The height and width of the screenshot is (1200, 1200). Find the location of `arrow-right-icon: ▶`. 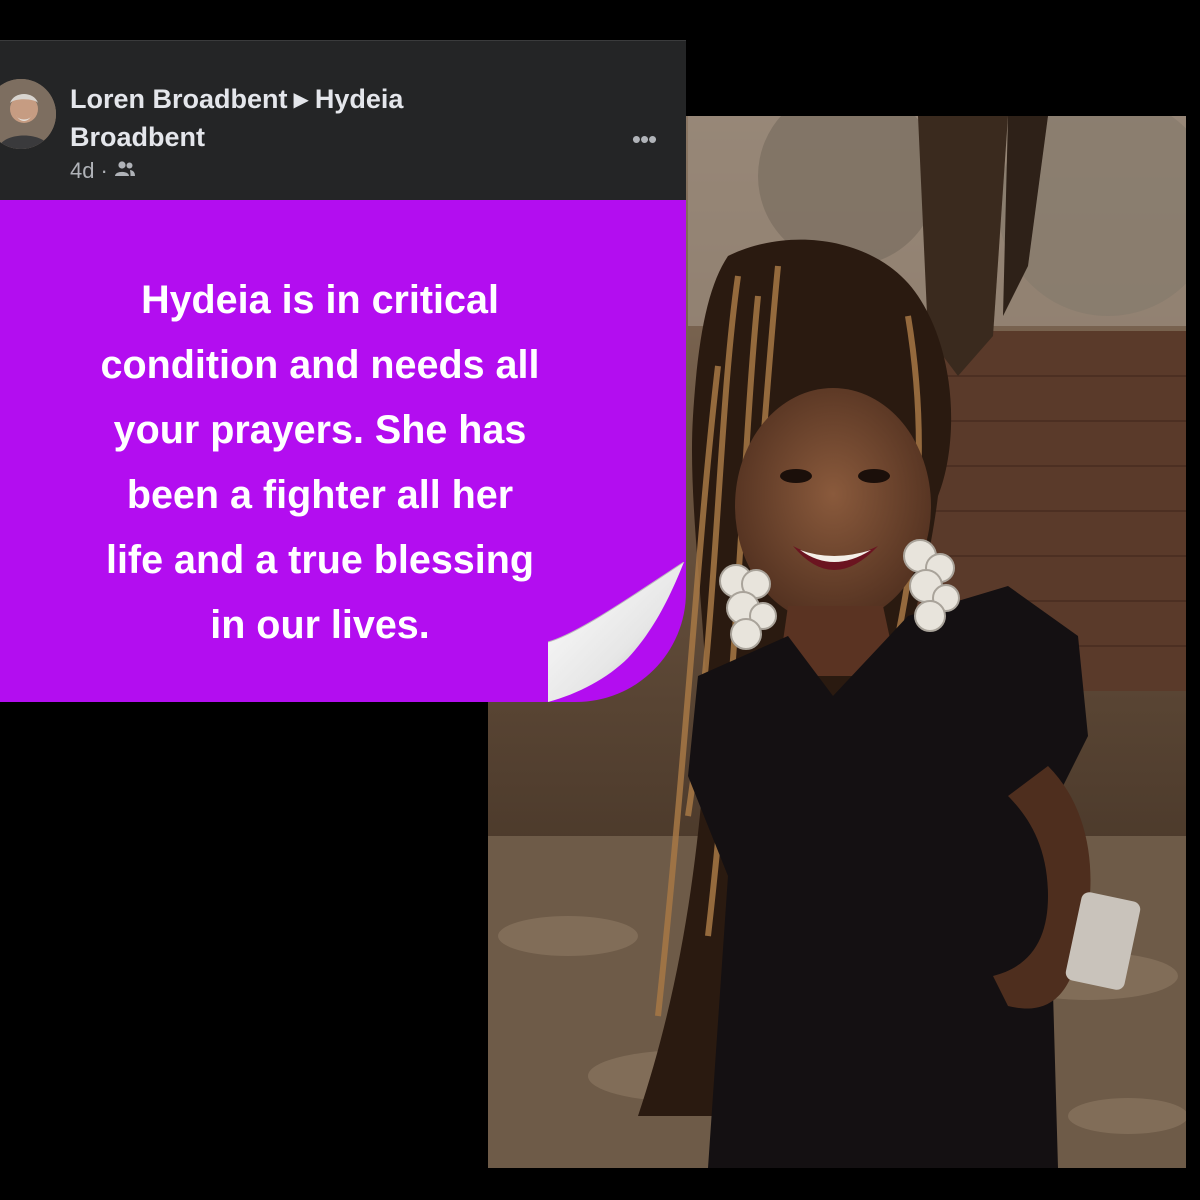

arrow-right-icon: ▶ is located at coordinates (301, 100).